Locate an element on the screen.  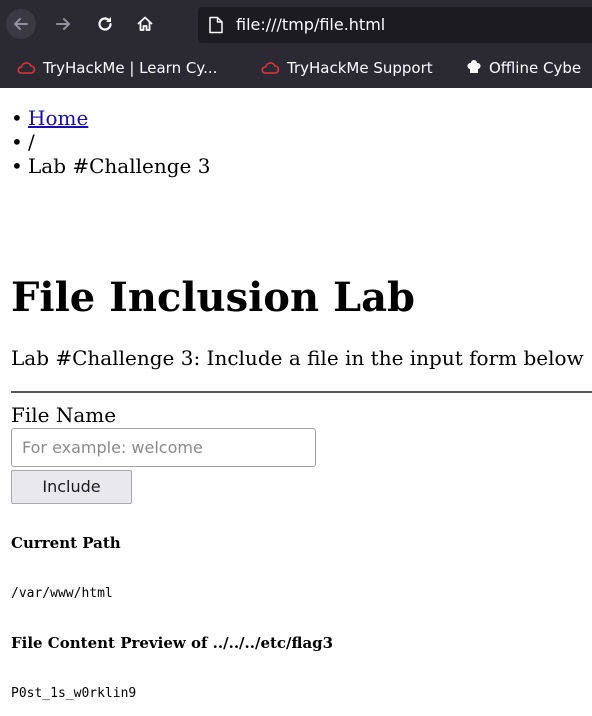
page-title: File Inclusion Lab is located at coordinates (213, 297).